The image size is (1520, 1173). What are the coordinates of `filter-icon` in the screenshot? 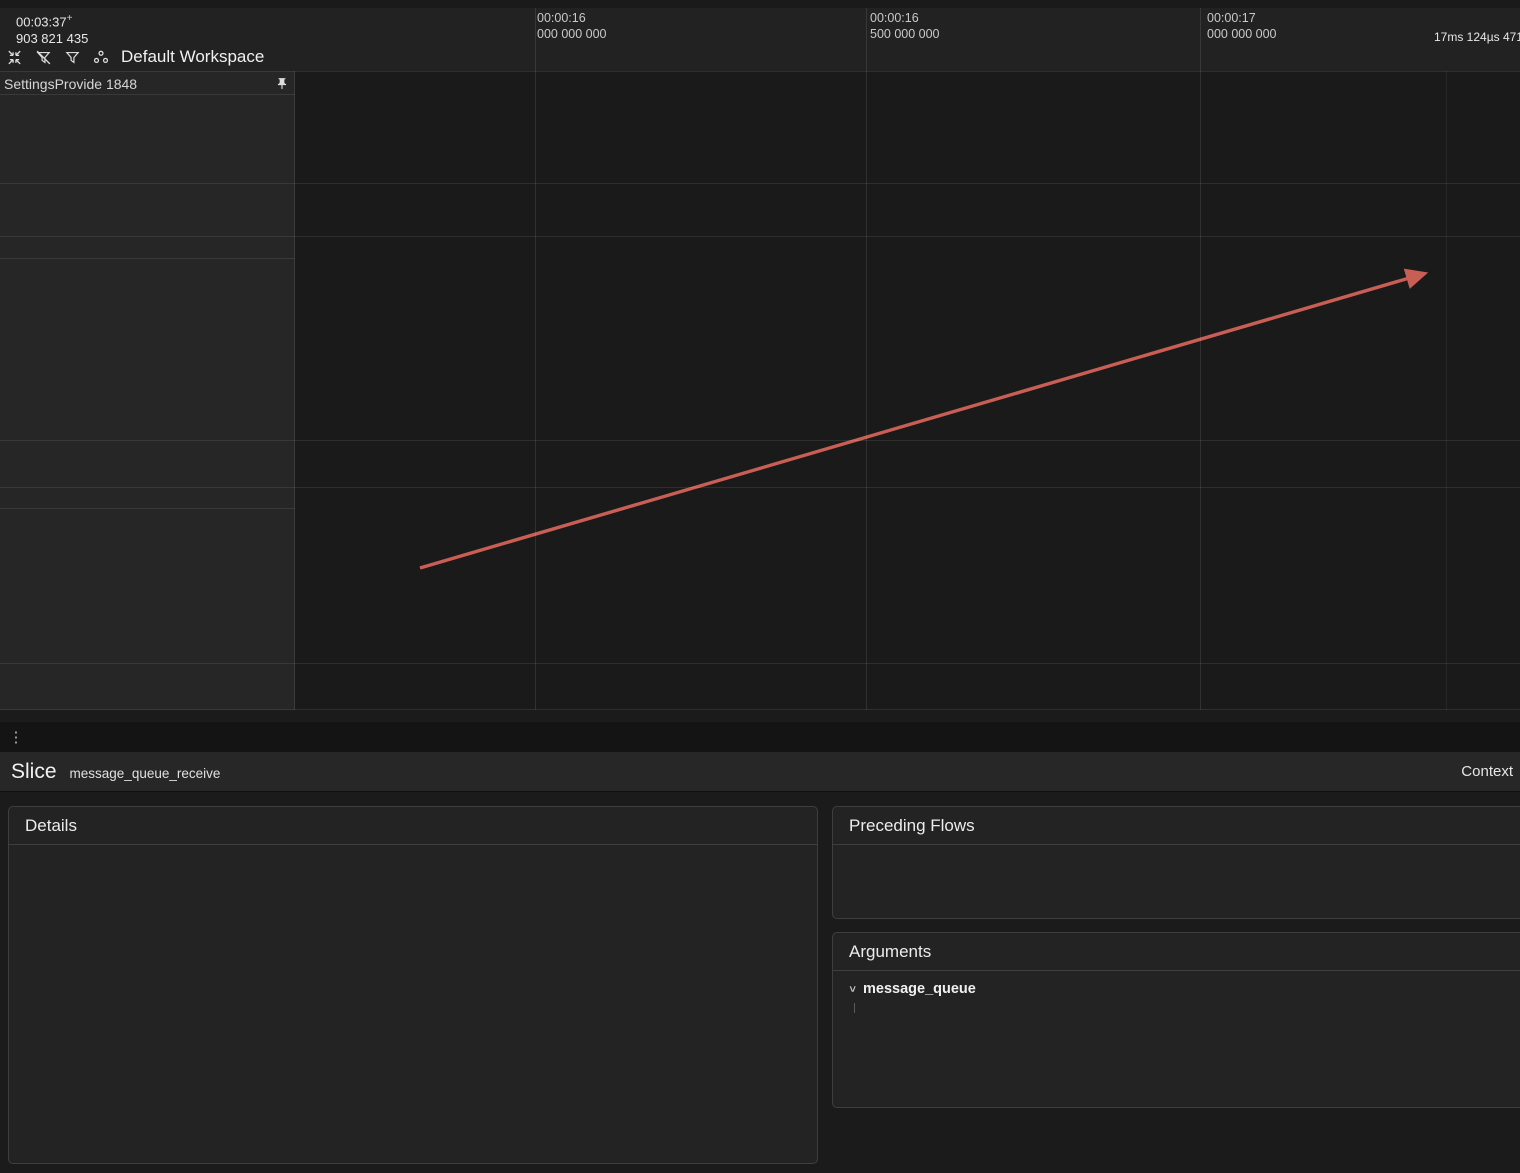 It's located at (72, 57).